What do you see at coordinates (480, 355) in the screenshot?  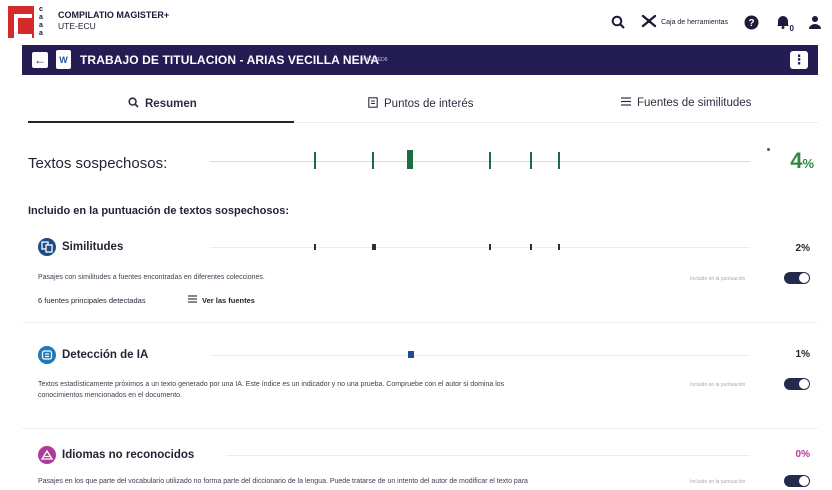 I see `ai-detection-track` at bounding box center [480, 355].